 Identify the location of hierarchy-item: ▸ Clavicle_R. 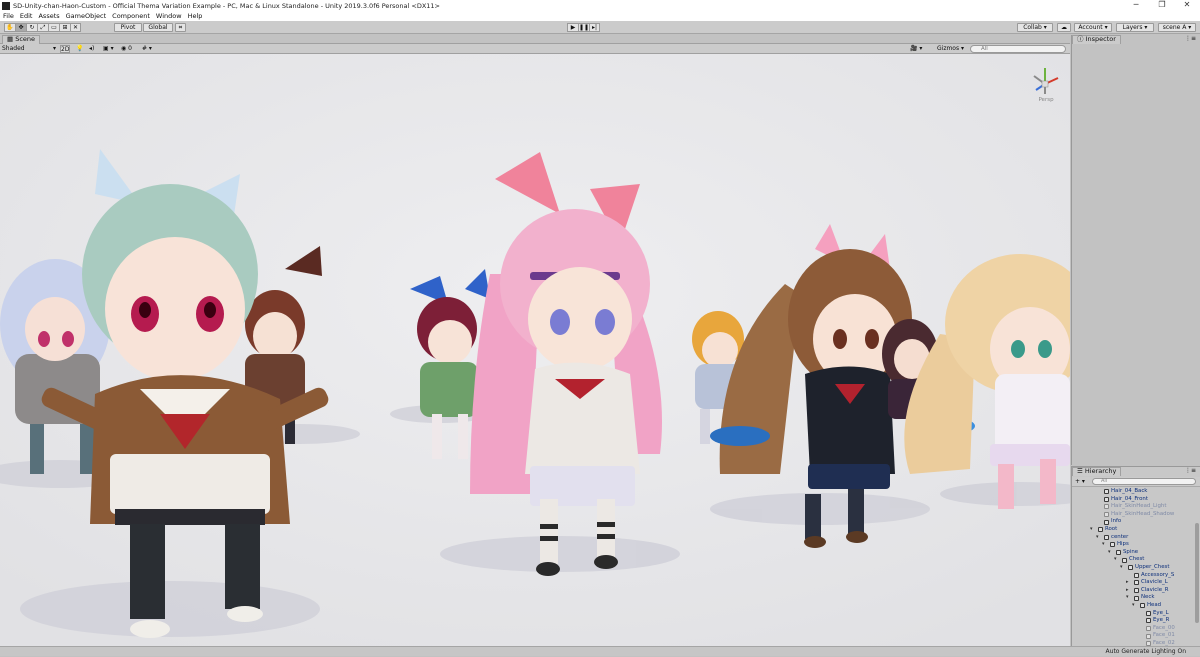
(1136, 591).